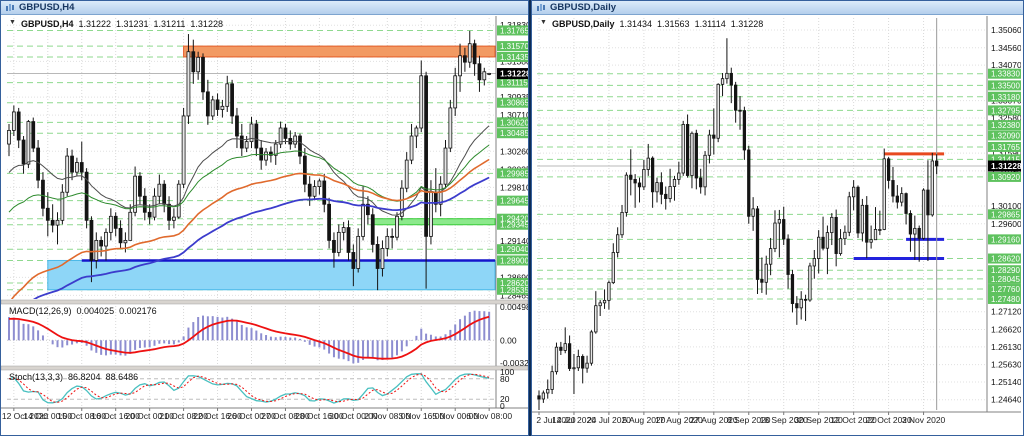  What do you see at coordinates (1006, 365) in the screenshot?
I see `svg-text: 1.25630` at bounding box center [1006, 365].